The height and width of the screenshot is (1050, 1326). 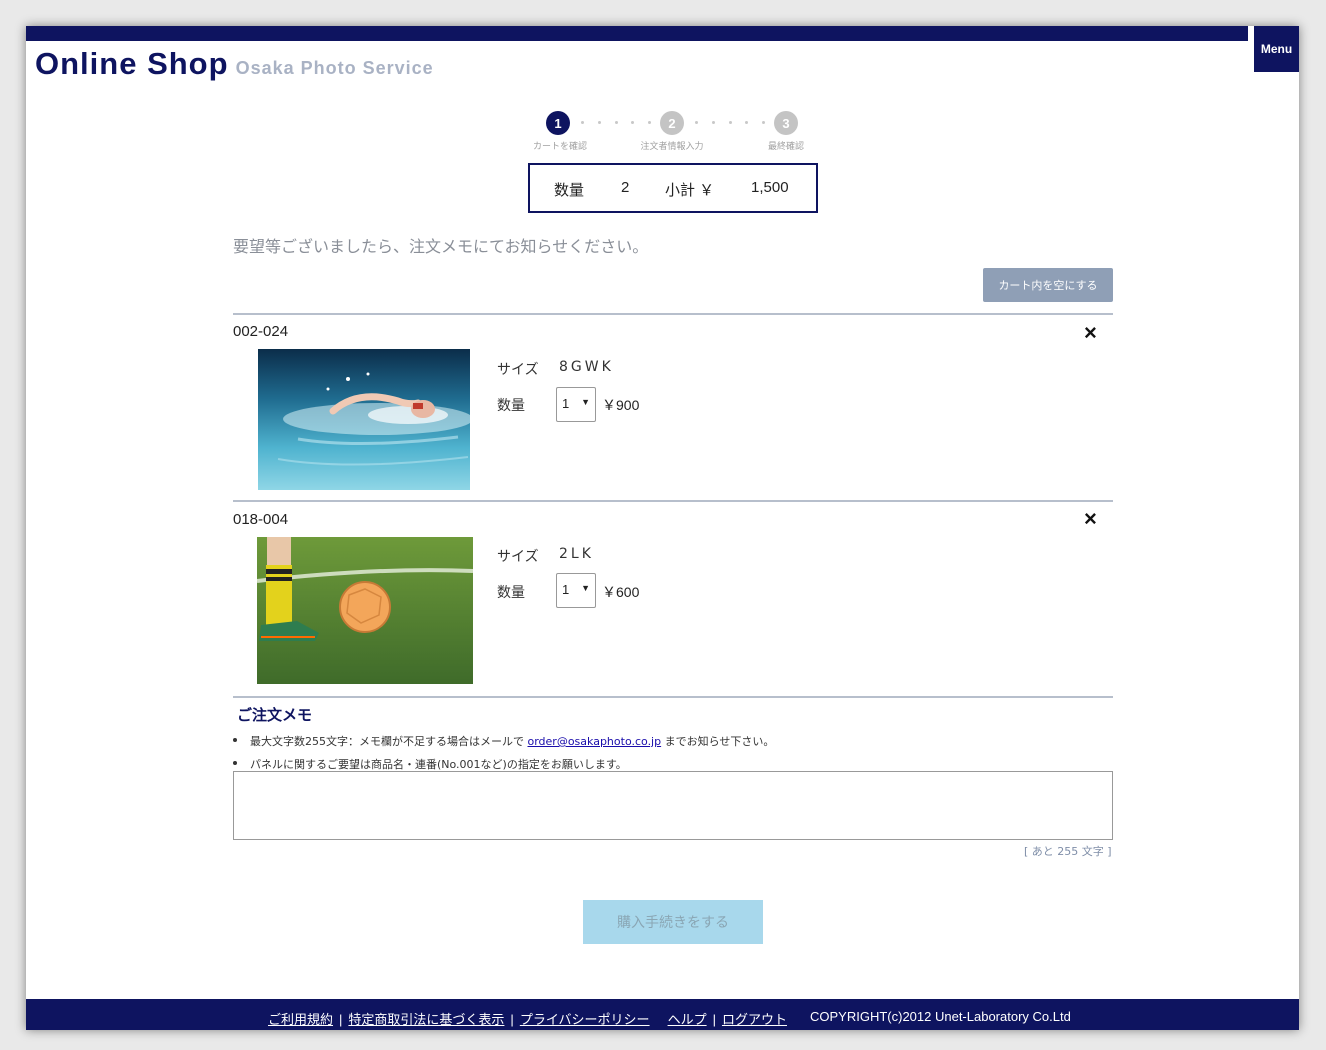 I want to click on memo-note: パネルに関するご要望は商品名・連番(No.001など)の指定をお願いします。, so click(x=503, y=764).